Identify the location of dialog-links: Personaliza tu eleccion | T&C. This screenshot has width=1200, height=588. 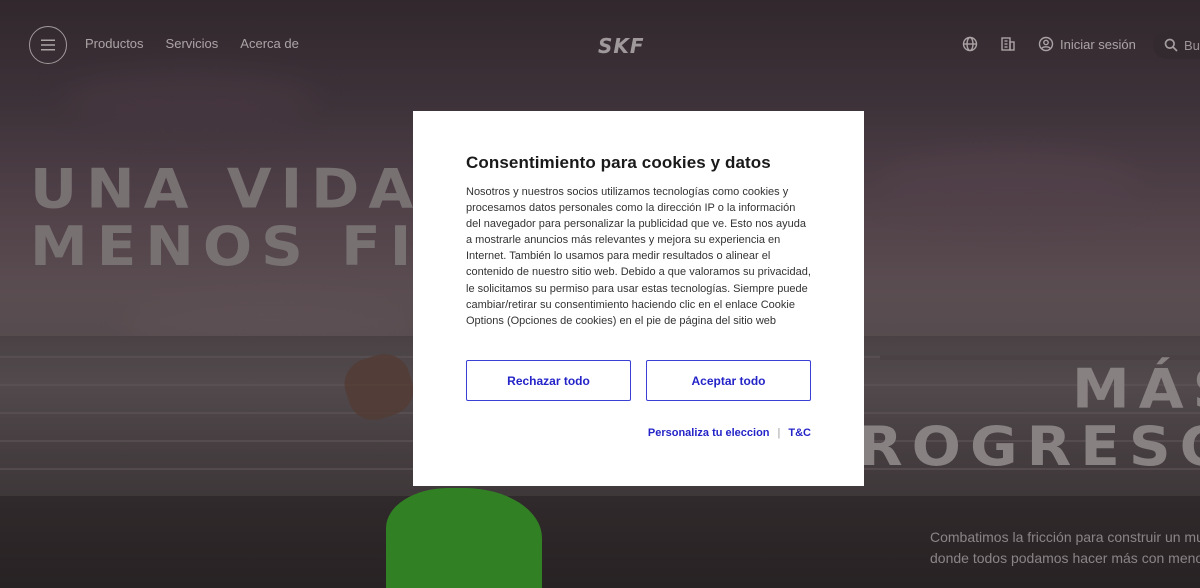
(729, 433).